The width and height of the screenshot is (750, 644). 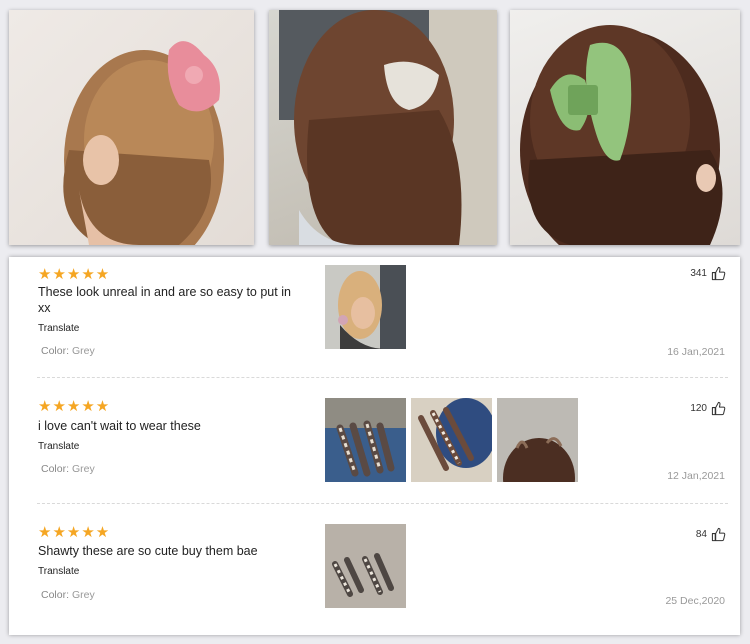 I want to click on review-text: Shawty these are so cute buy them bae, so click(x=148, y=551).